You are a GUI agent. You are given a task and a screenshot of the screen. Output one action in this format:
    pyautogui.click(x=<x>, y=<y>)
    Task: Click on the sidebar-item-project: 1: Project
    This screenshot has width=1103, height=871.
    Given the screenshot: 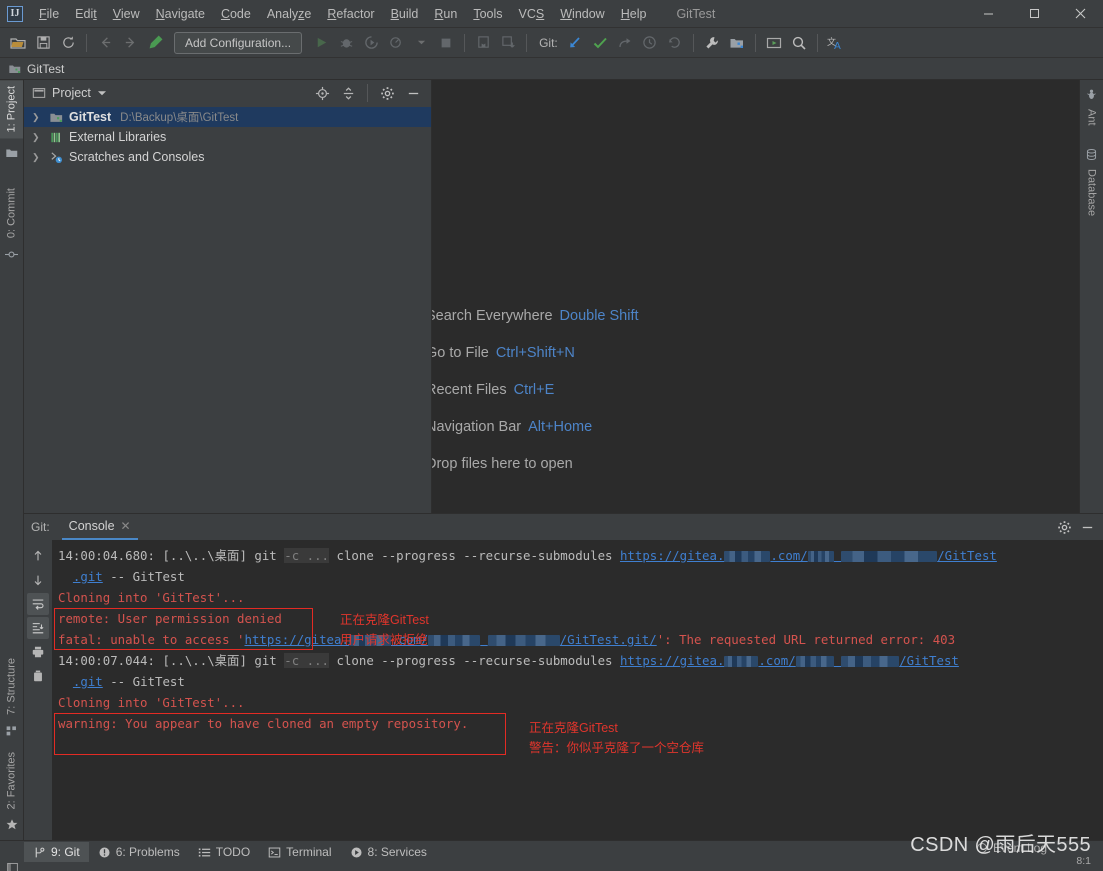 What is the action you would take?
    pyautogui.click(x=11, y=109)
    